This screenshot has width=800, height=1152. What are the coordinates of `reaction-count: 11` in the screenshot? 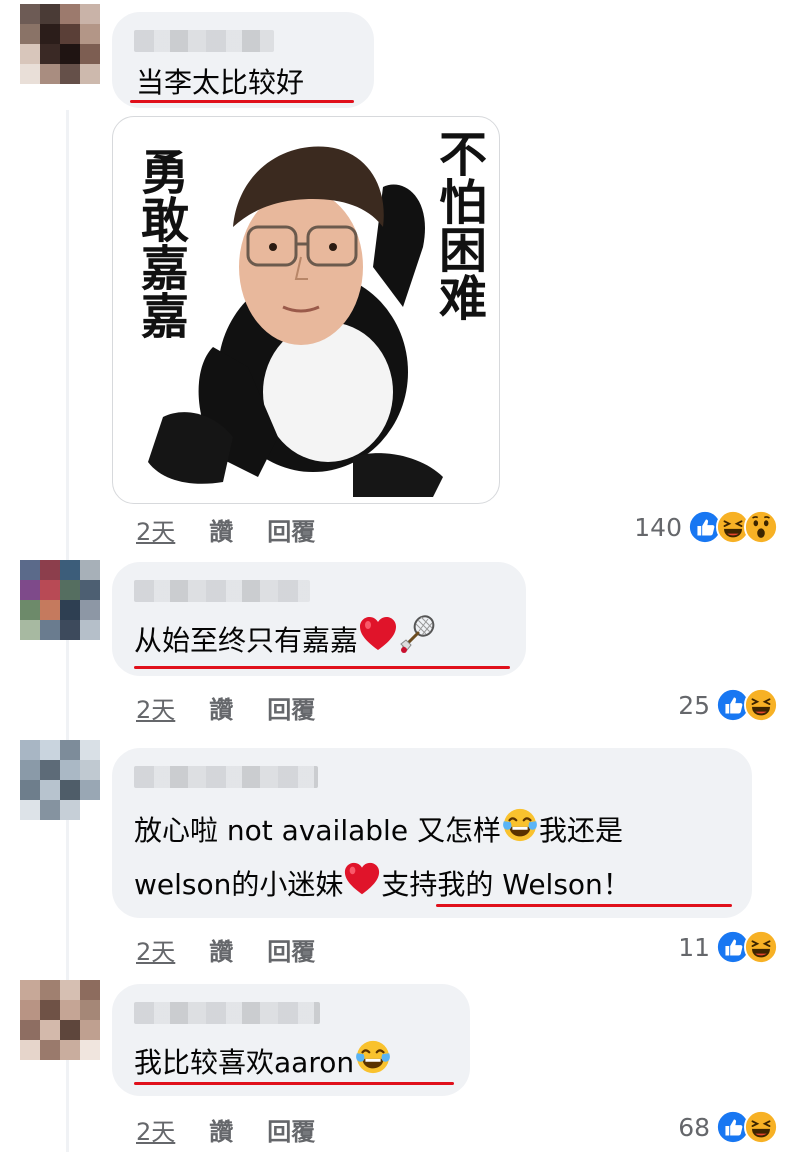 It's located at (694, 947).